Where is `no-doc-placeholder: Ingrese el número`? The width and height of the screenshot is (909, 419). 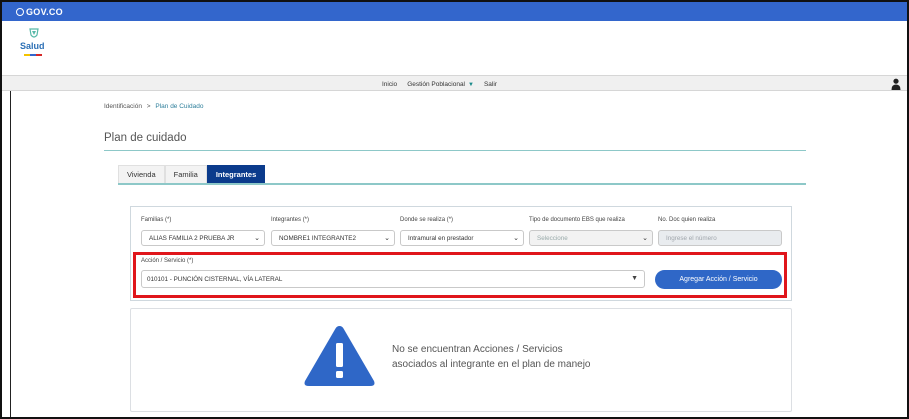 no-doc-placeholder: Ingrese el número is located at coordinates (691, 238).